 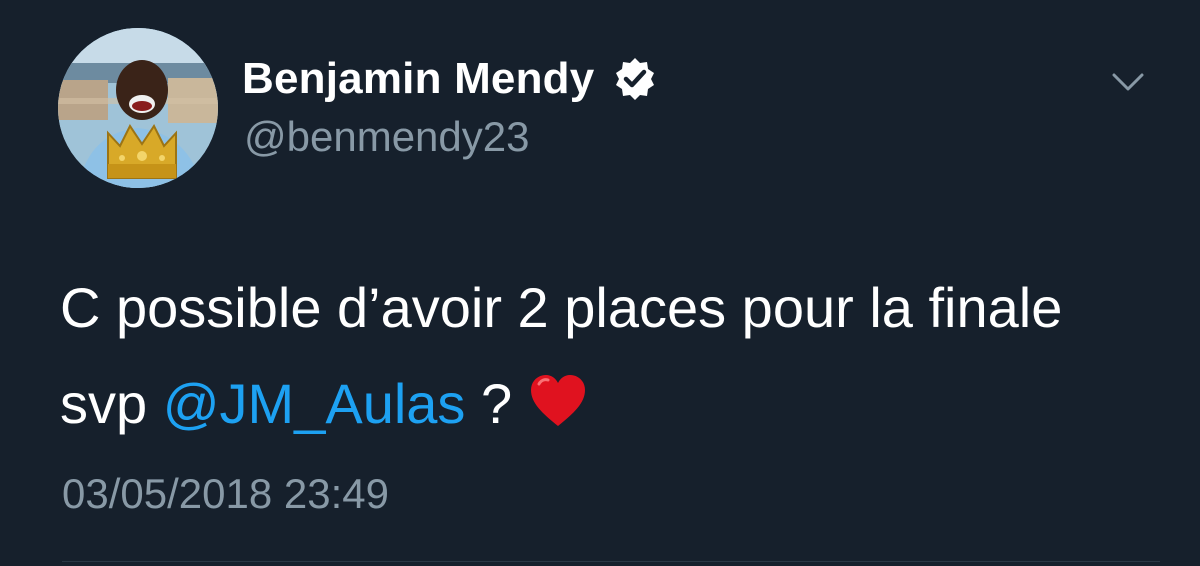 What do you see at coordinates (557, 400) in the screenshot?
I see `heart-icon` at bounding box center [557, 400].